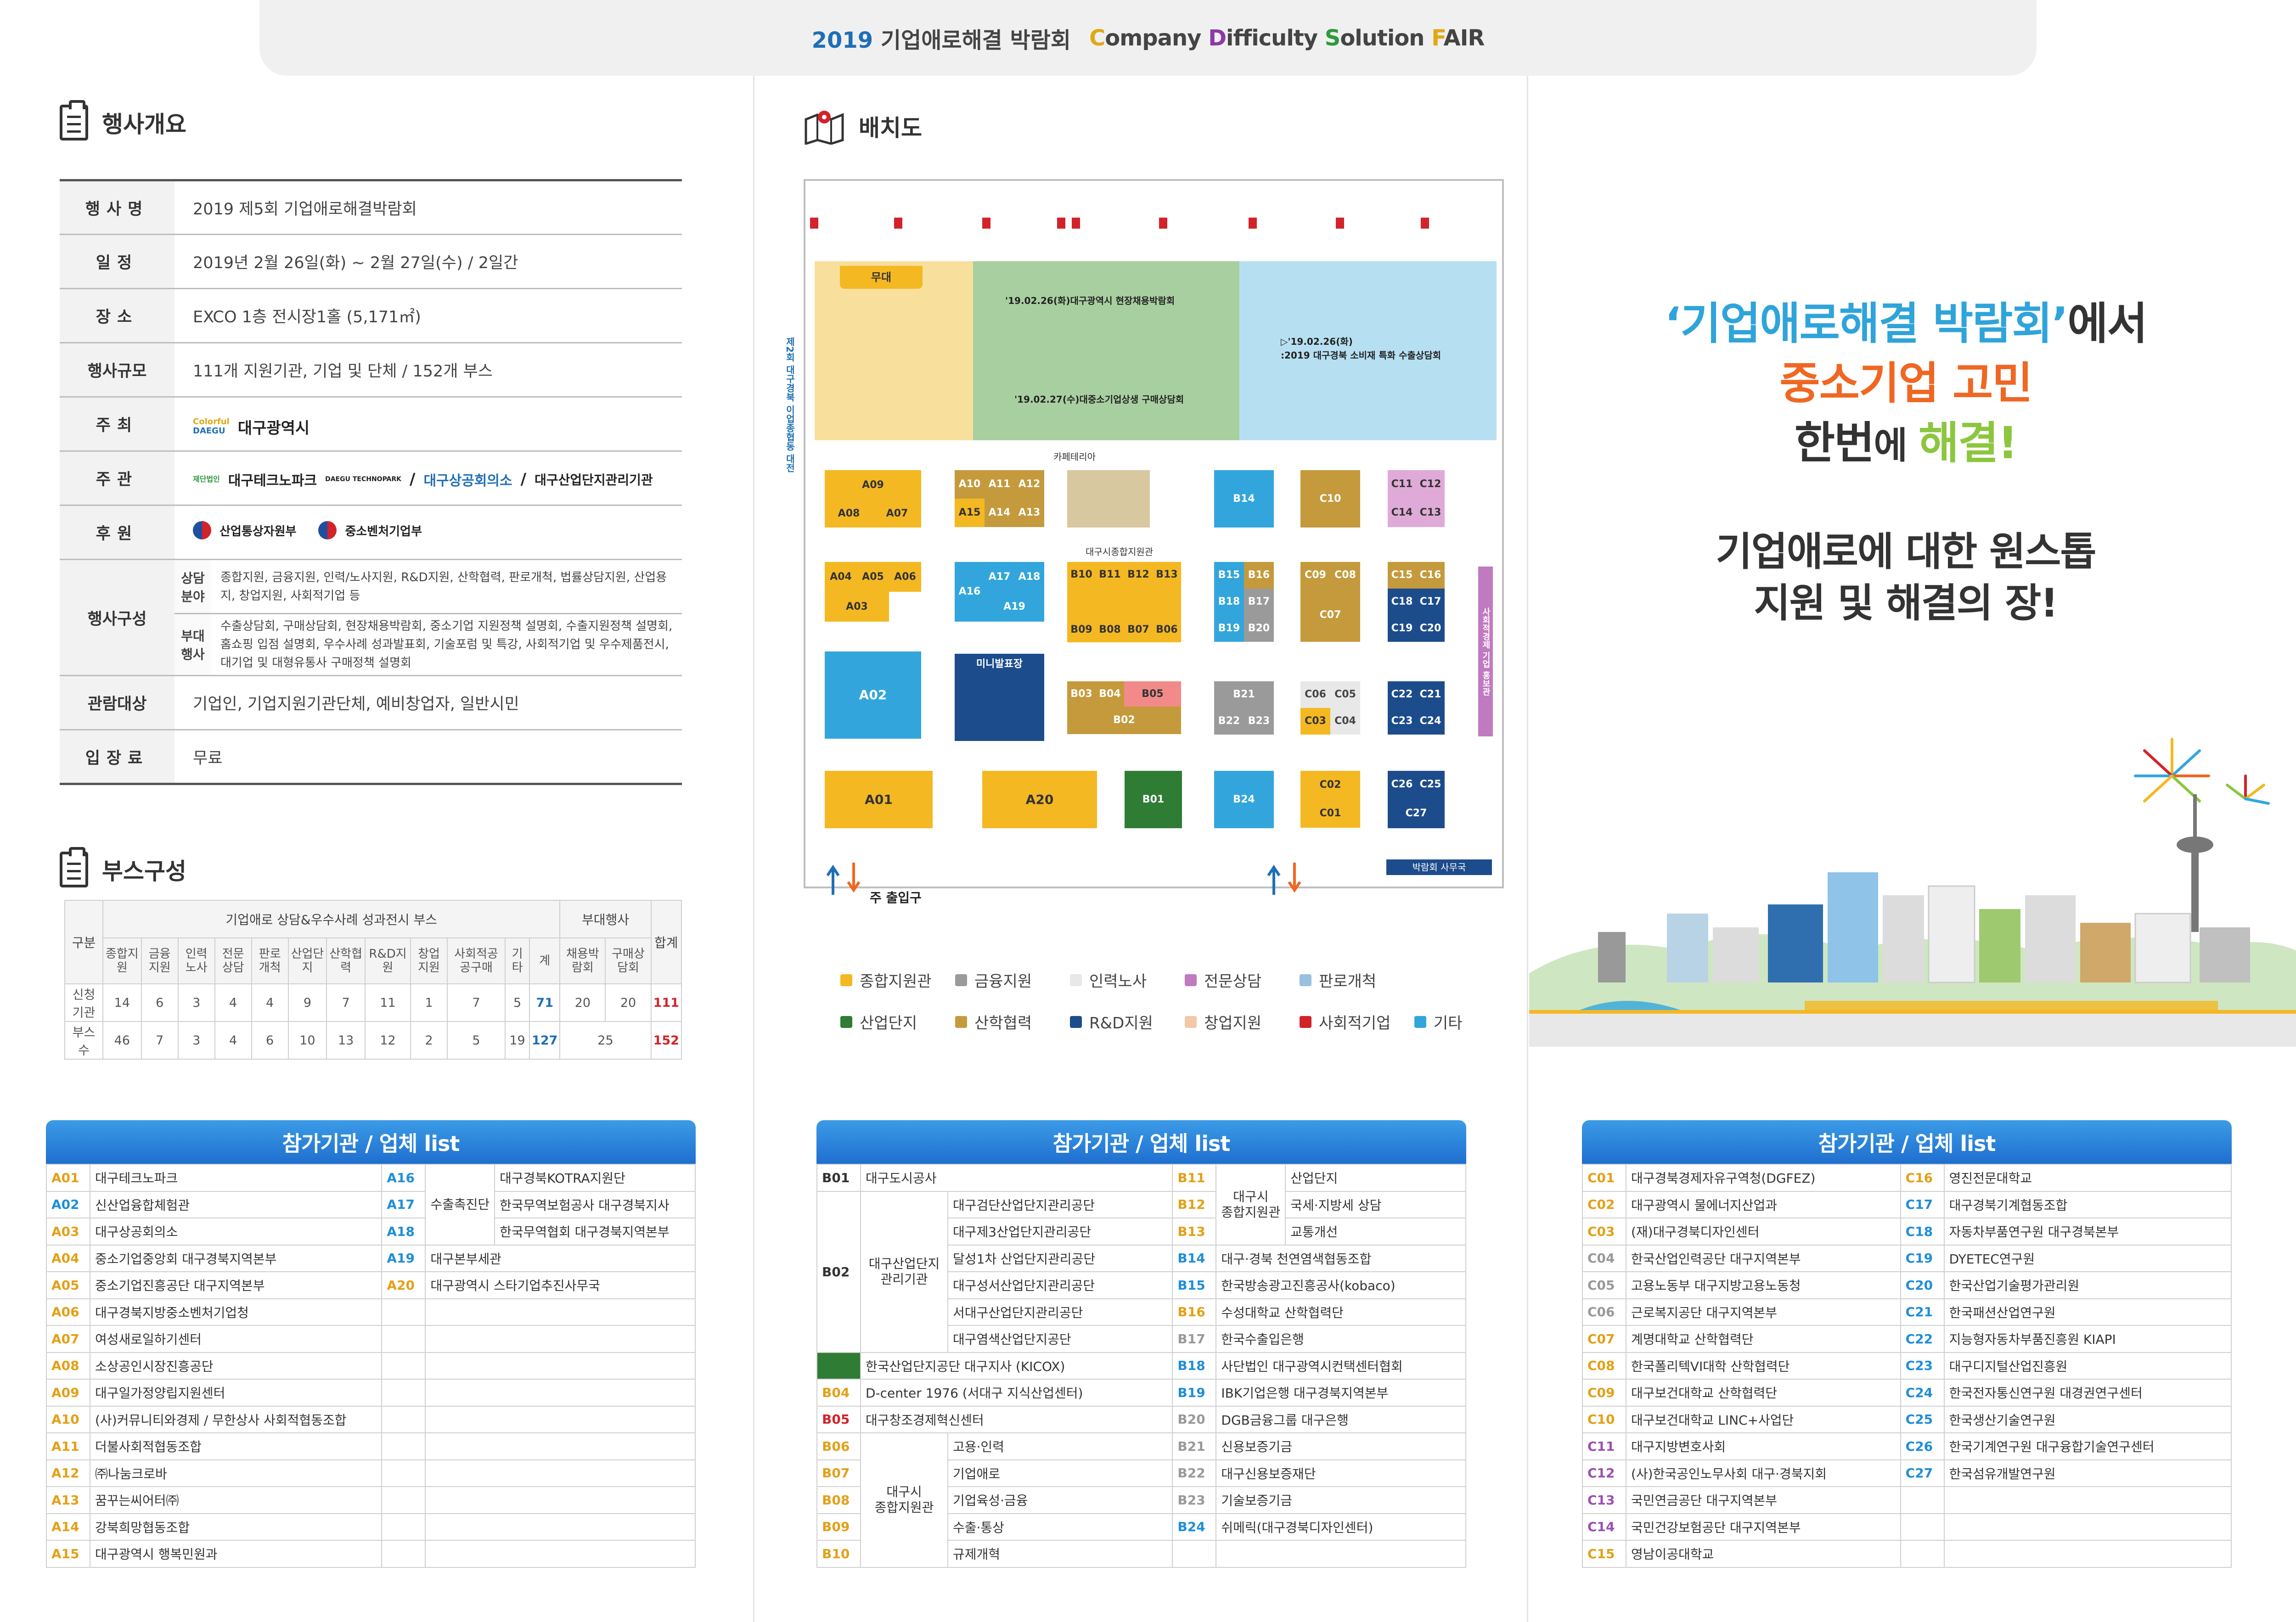  I want to click on daegu-logo: Colorful DAEGU 대구광역시, so click(252, 428).